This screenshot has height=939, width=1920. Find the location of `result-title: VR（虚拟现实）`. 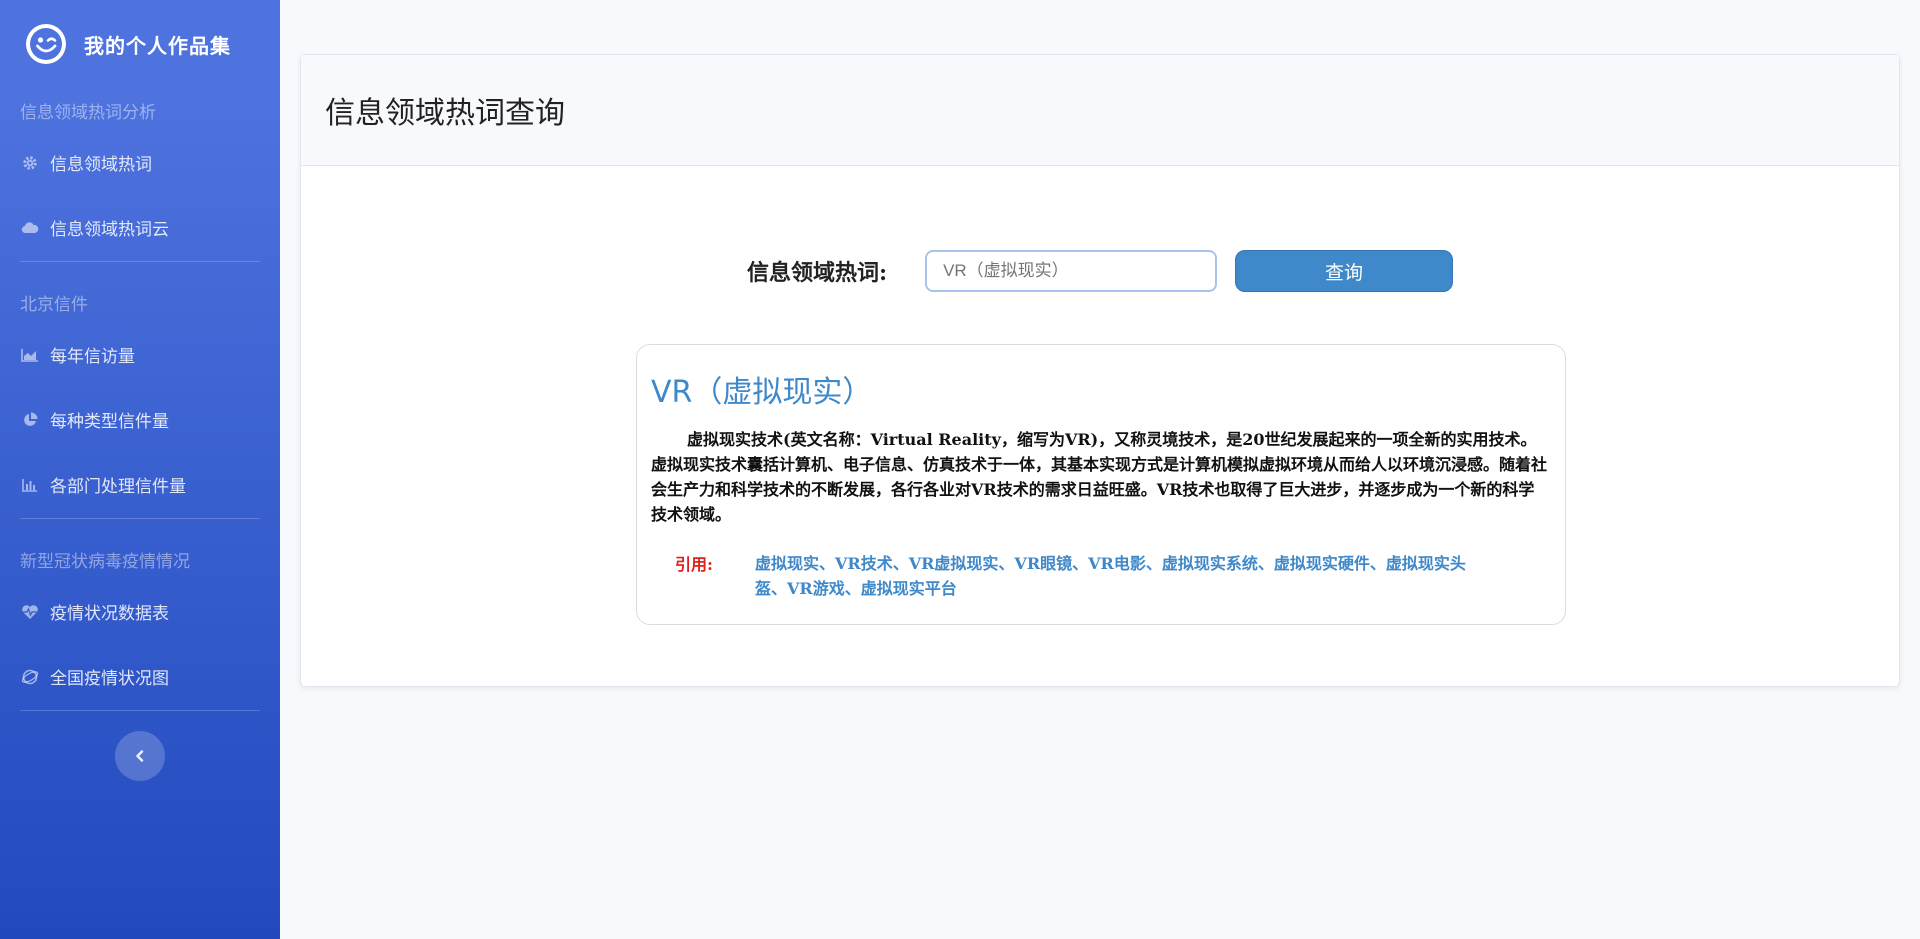

result-title: VR（虚拟现实） is located at coordinates (762, 392).